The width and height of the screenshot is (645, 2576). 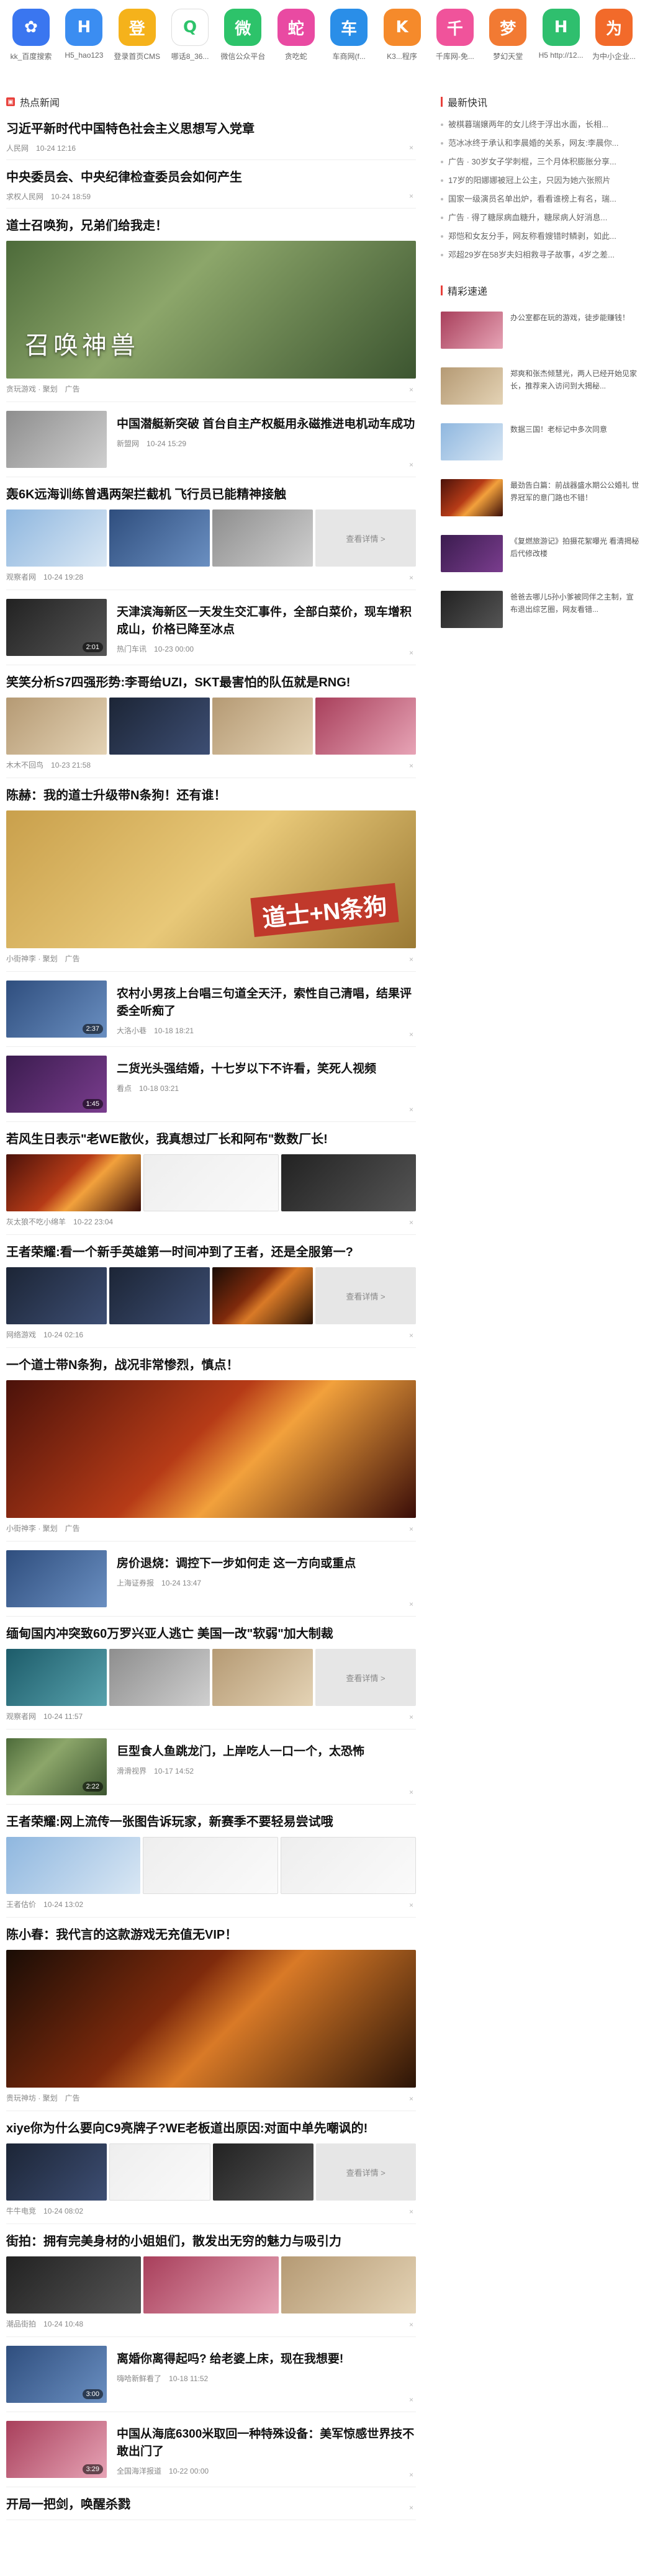 What do you see at coordinates (540, 501) in the screenshot?
I see `pick-item: 最劲告白篇：前战器盛水期公公婚礼 世界冠军的意门路也不错！` at bounding box center [540, 501].